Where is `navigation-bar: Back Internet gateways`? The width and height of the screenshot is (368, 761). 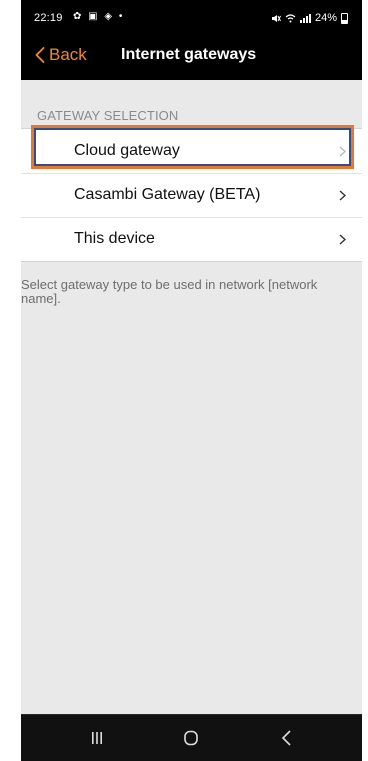 navigation-bar: Back Internet gateways is located at coordinates (191, 58).